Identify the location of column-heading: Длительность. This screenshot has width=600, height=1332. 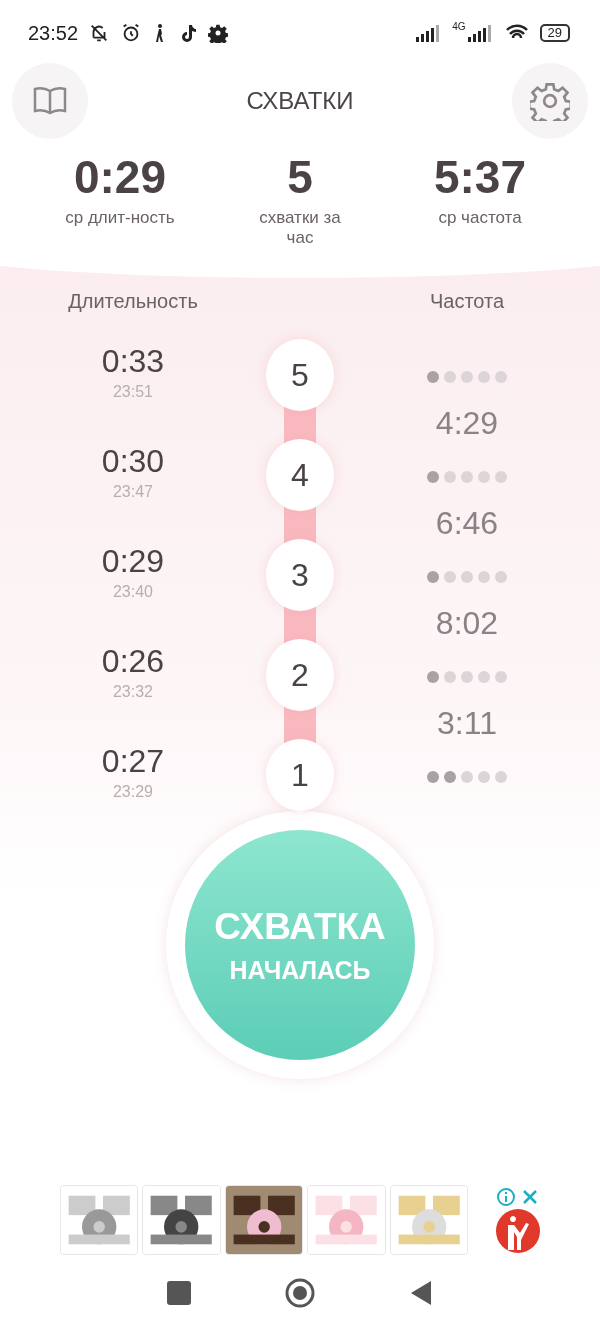
(133, 301).